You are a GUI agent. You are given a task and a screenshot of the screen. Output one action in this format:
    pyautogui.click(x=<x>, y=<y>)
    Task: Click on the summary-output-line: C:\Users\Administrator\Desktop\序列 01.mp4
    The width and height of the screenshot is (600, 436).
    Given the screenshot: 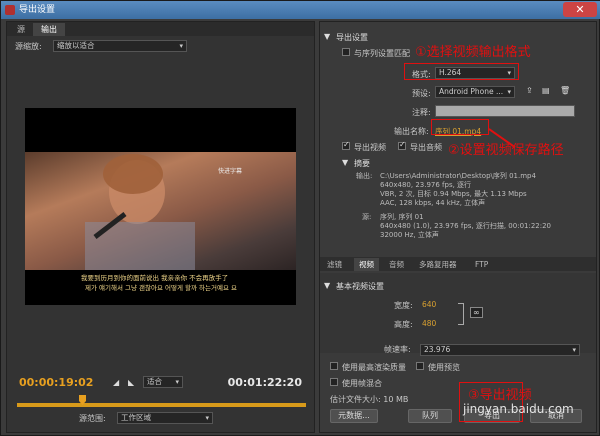 What is the action you would take?
    pyautogui.click(x=458, y=176)
    